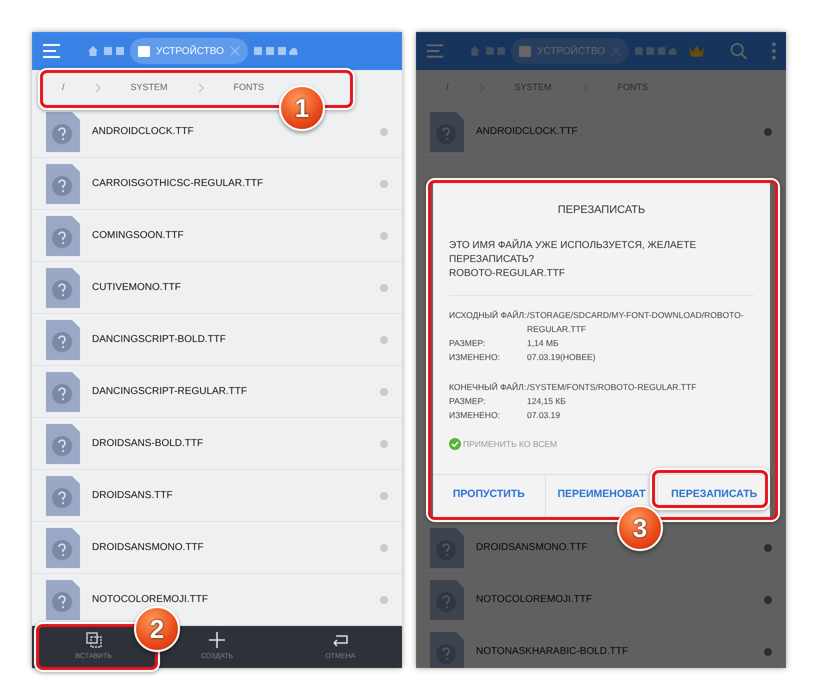 Image resolution: width=818 pixels, height=700 pixels. I want to click on info-value: 124,15 КБ, so click(547, 401).